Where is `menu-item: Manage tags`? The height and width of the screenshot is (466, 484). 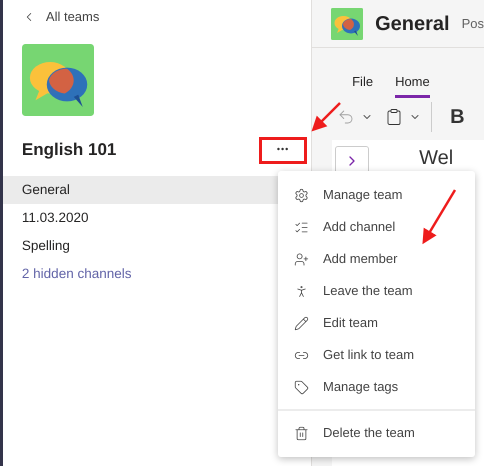
menu-item: Manage tags is located at coordinates (376, 387).